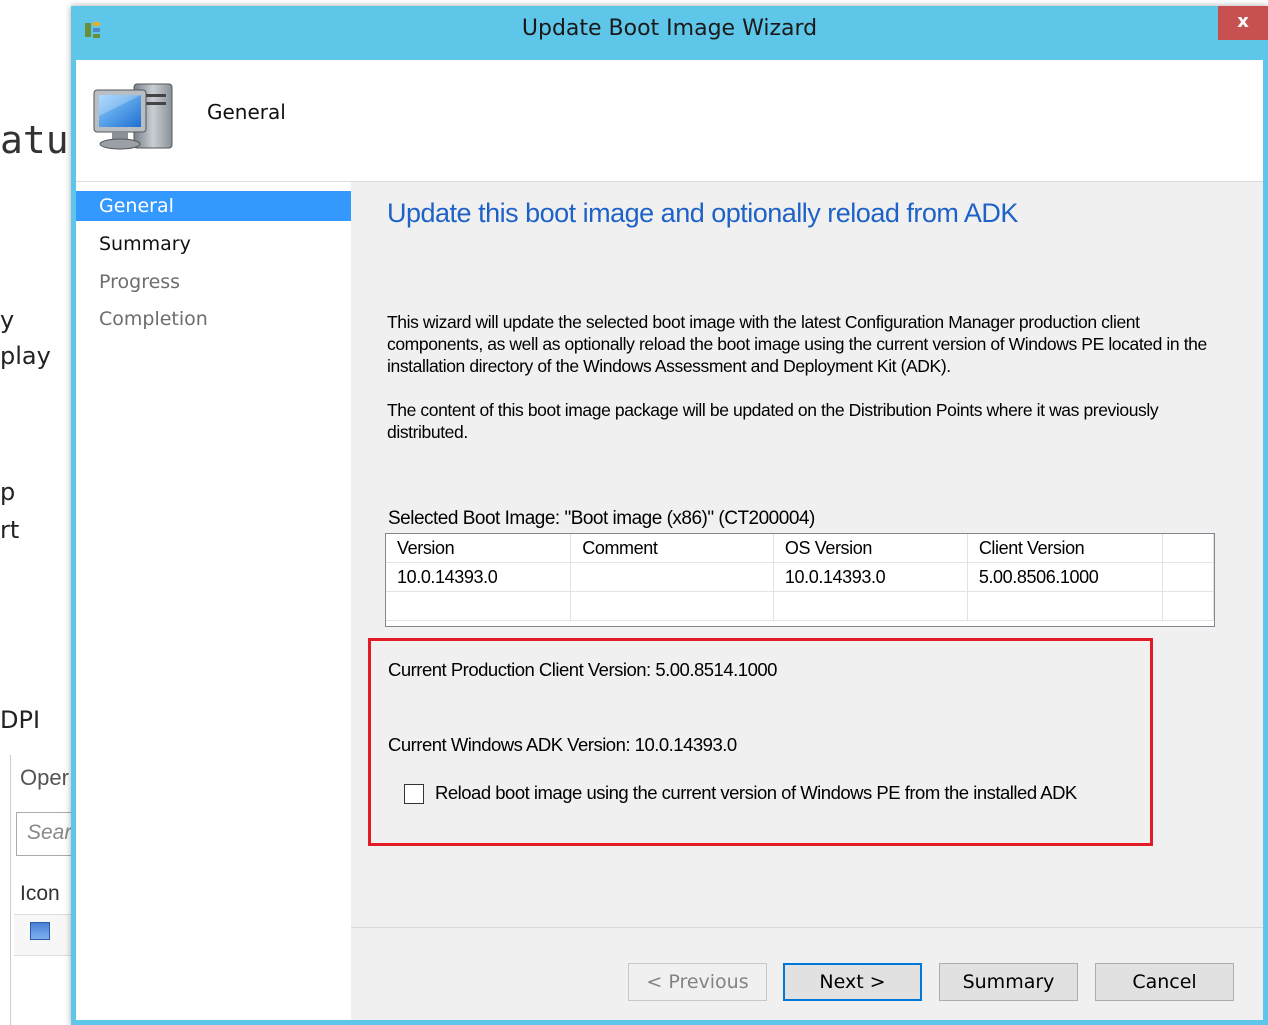 Image resolution: width=1268 pixels, height=1025 pixels. What do you see at coordinates (852, 982) in the screenshot?
I see `next-button: Next >` at bounding box center [852, 982].